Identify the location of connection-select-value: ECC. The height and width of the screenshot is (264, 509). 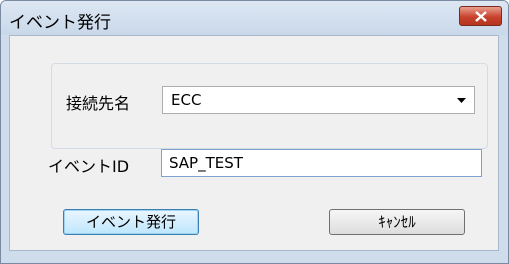
(186, 100).